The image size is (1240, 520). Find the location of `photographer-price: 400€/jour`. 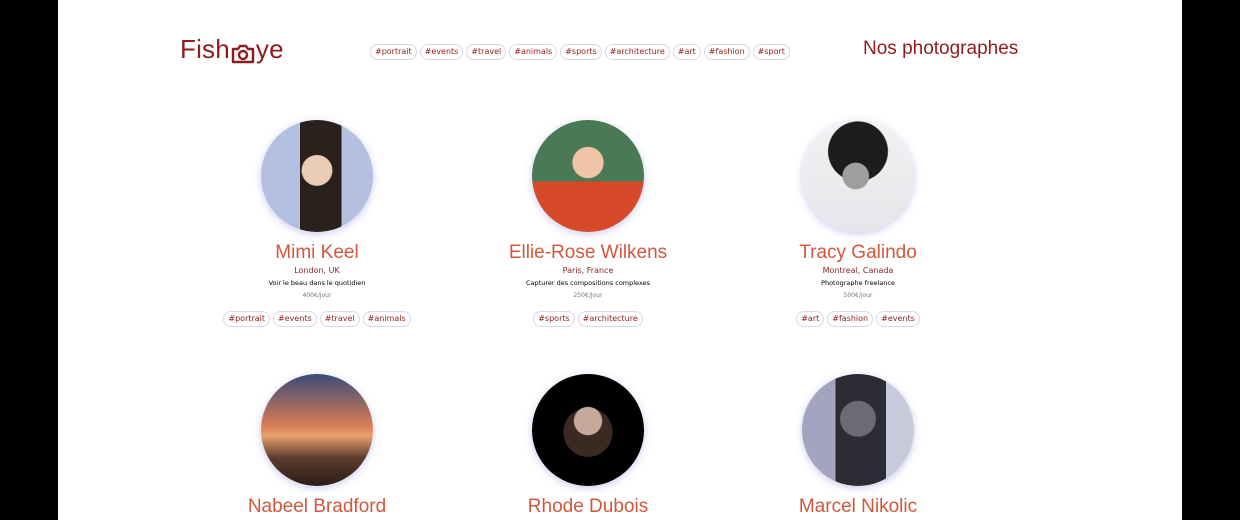

photographer-price: 400€/jour is located at coordinates (317, 295).